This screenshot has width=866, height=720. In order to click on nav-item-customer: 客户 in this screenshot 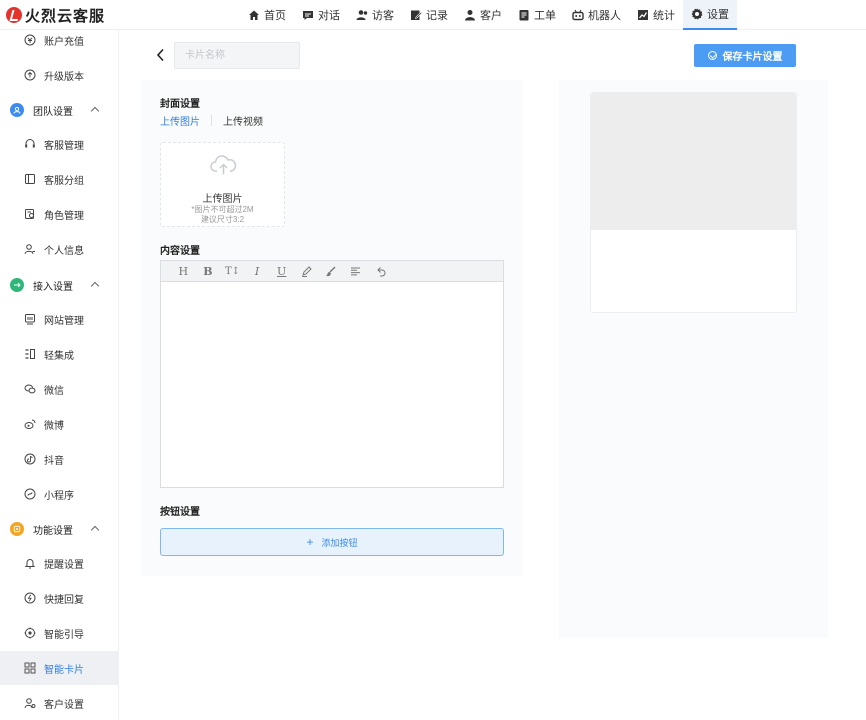, I will do `click(483, 15)`.